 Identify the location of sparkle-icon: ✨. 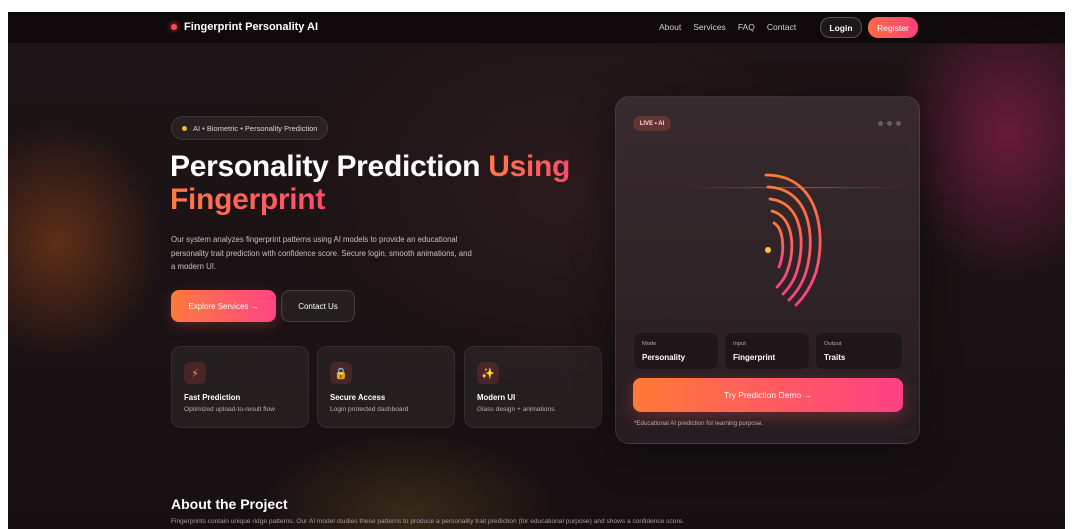
(488, 373).